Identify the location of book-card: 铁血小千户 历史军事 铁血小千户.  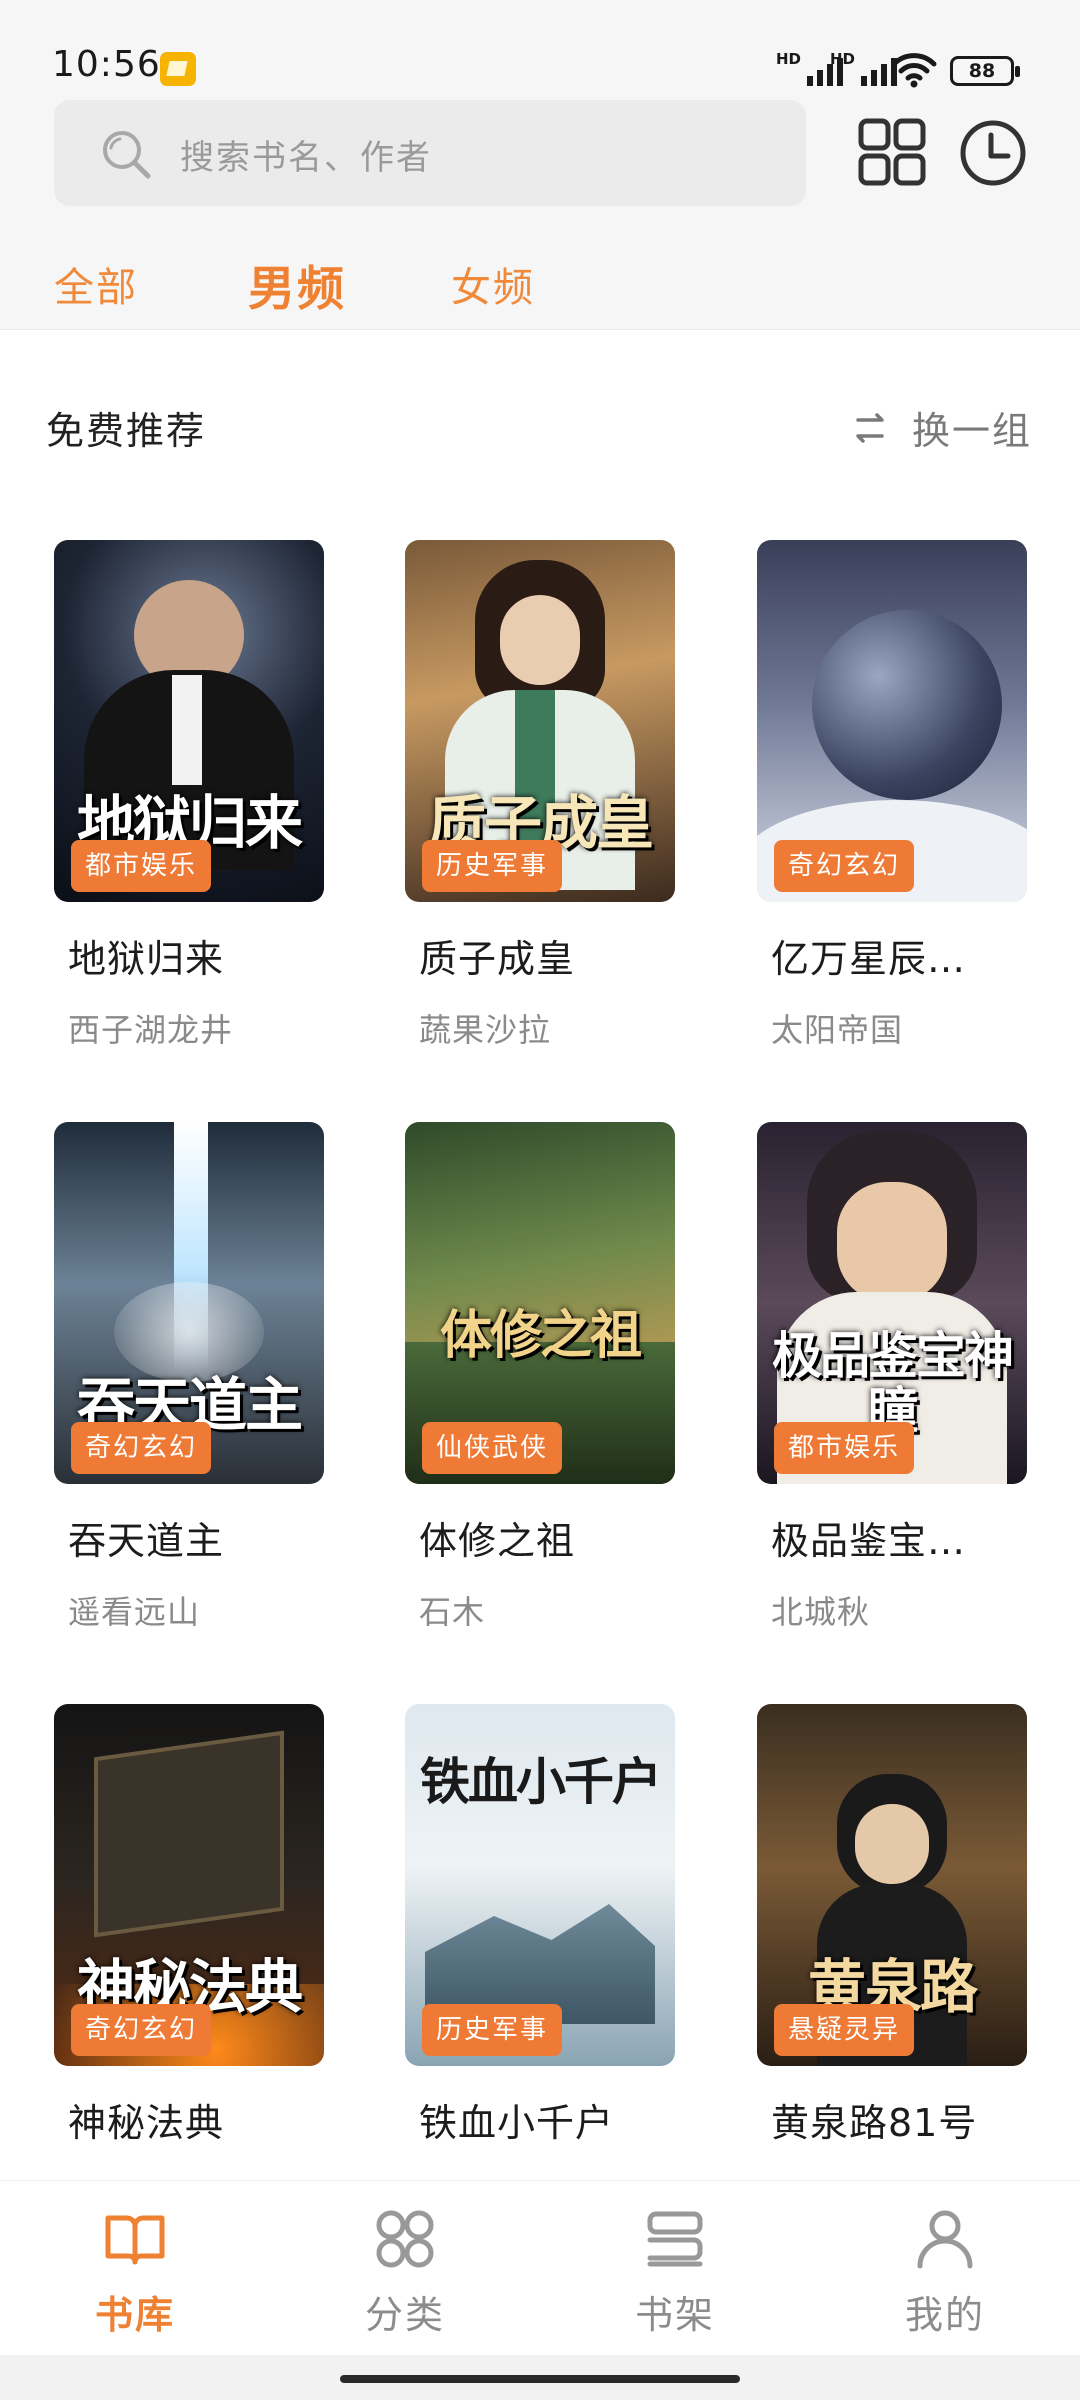
(540, 1936).